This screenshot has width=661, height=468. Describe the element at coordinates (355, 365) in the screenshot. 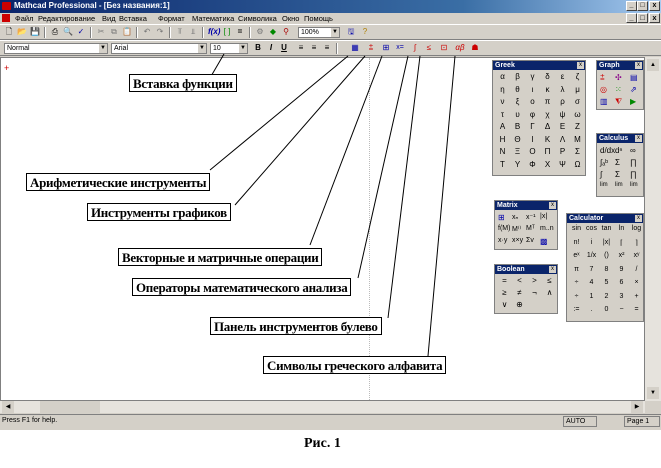

I see `callout-greek: Символы греческого алфавита` at that location.